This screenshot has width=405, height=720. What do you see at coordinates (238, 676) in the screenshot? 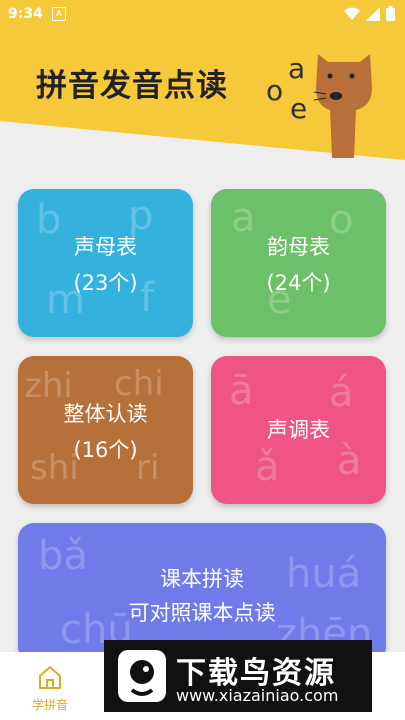
I see `watermark-banner: 下载鸟资源 www.xiazainiao.com` at bounding box center [238, 676].